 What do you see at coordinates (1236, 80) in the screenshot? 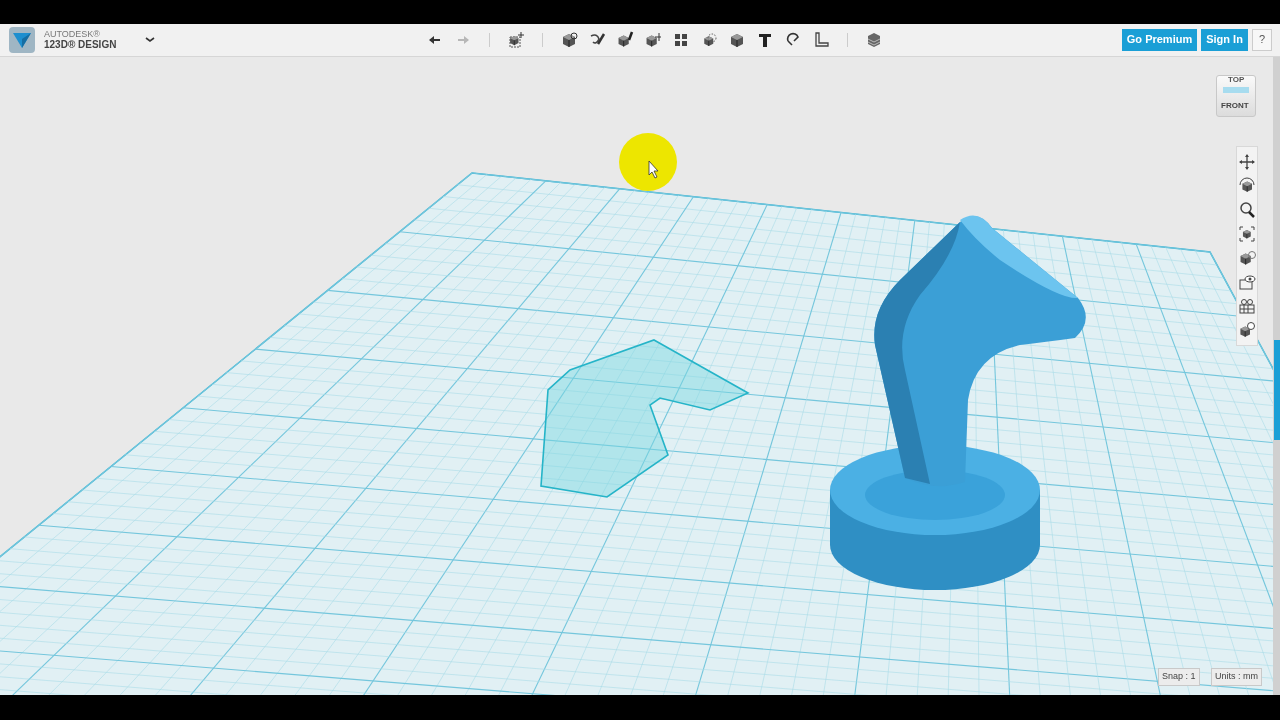
I see `cube-face-label: TOP` at bounding box center [1236, 80].